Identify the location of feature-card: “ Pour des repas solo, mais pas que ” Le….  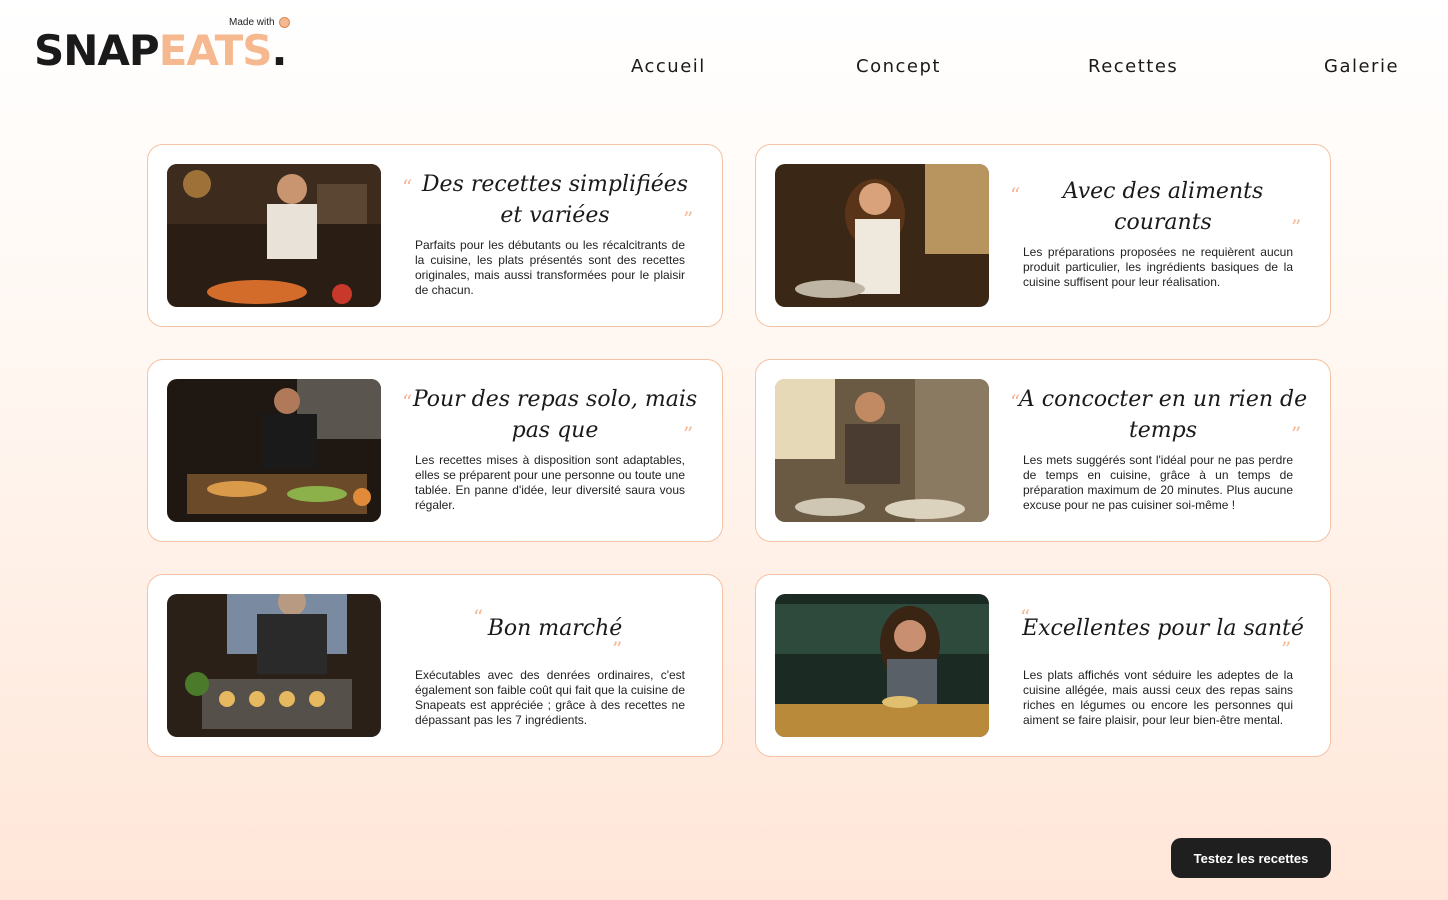
(435, 450).